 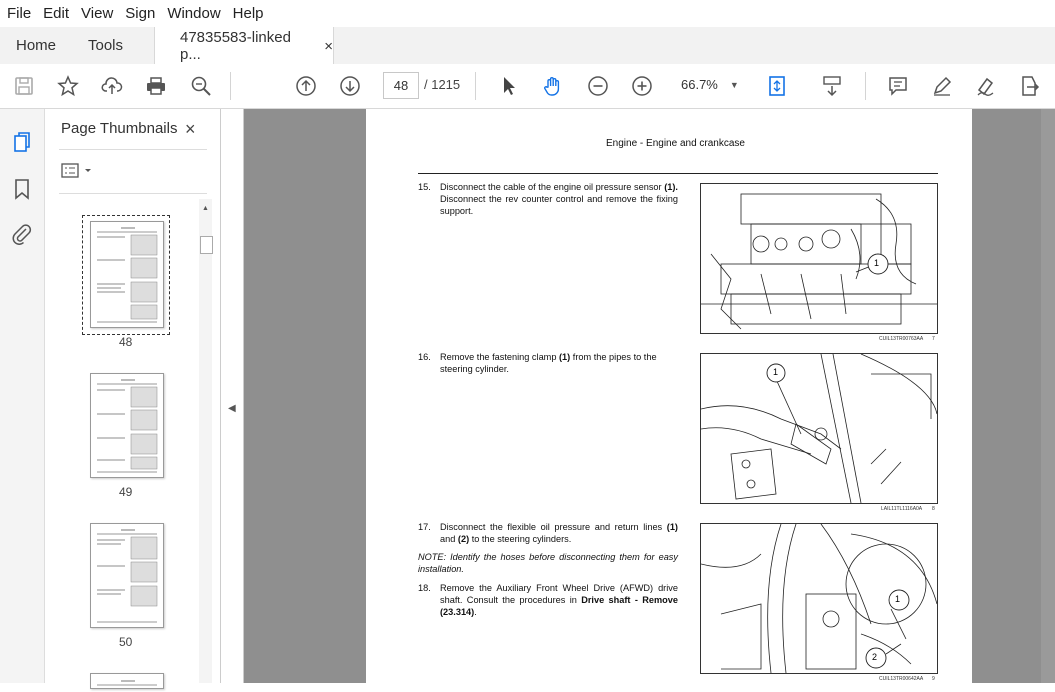 I want to click on step-number: 16., so click(x=424, y=357).